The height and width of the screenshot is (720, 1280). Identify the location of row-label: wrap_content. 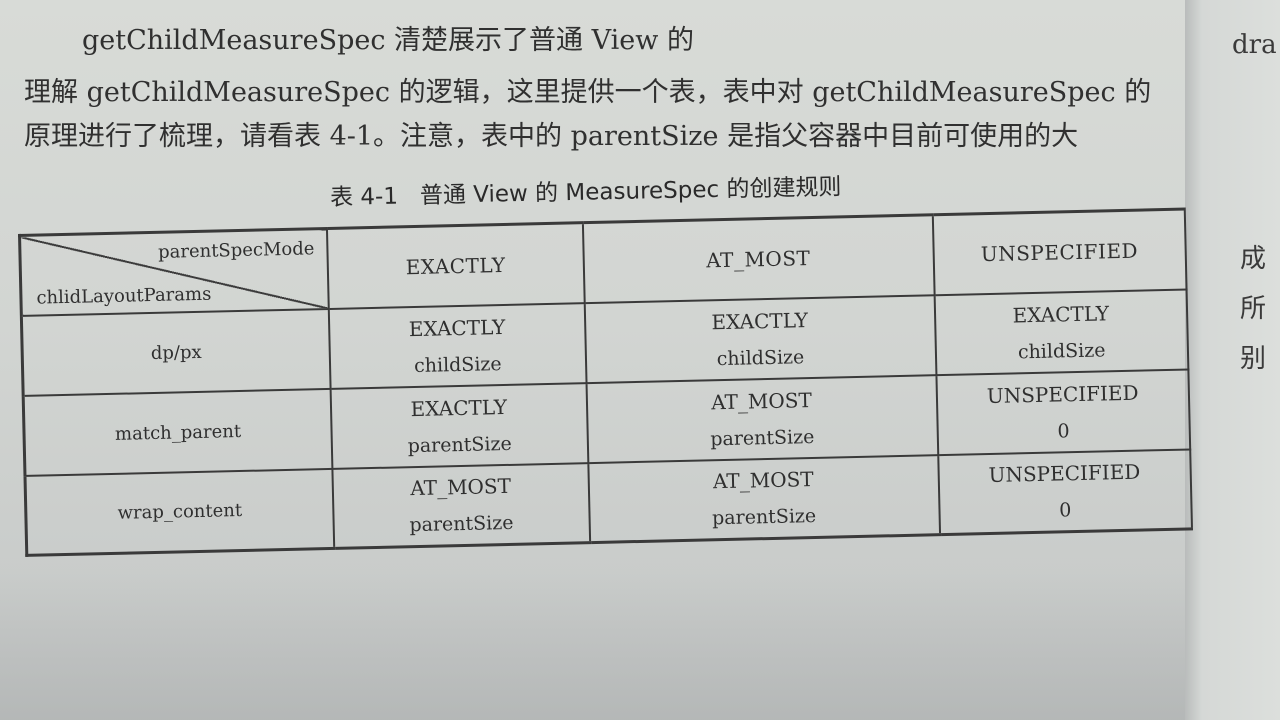
(180, 512).